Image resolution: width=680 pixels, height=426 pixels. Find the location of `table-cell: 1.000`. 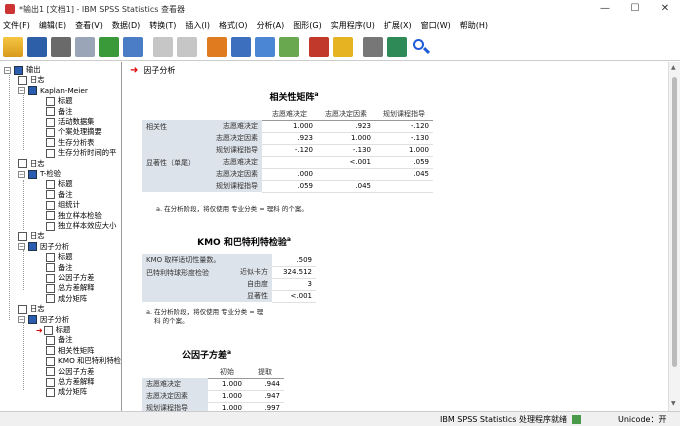

table-cell: 1.000 is located at coordinates (404, 150).